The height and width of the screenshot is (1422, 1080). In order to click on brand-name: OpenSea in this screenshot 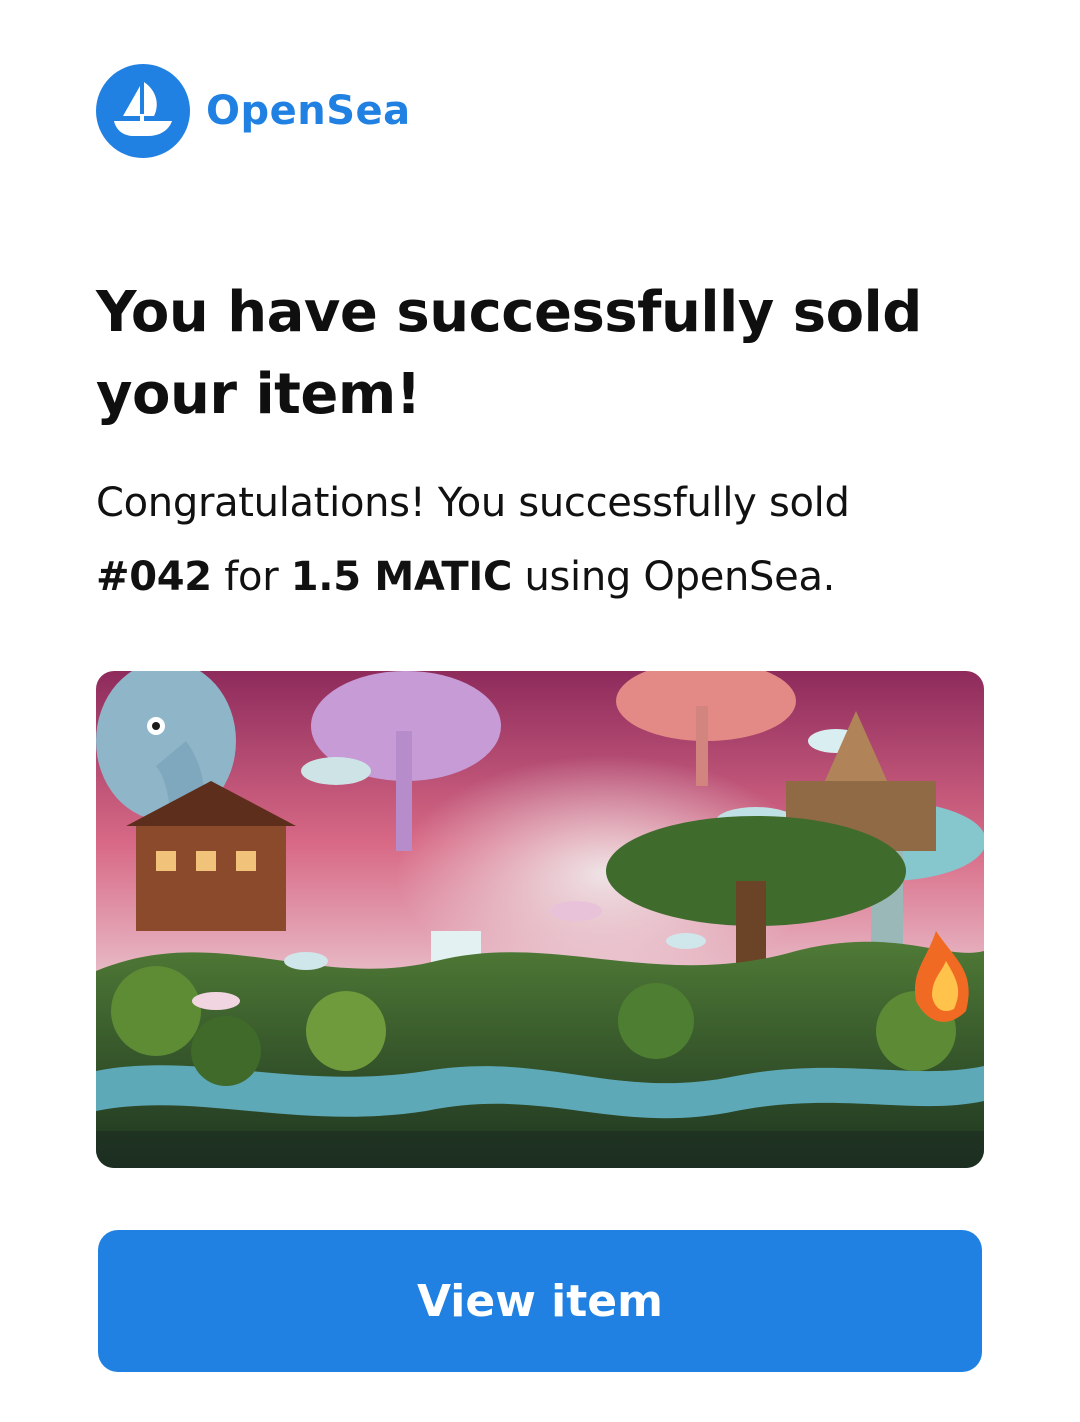, I will do `click(308, 111)`.